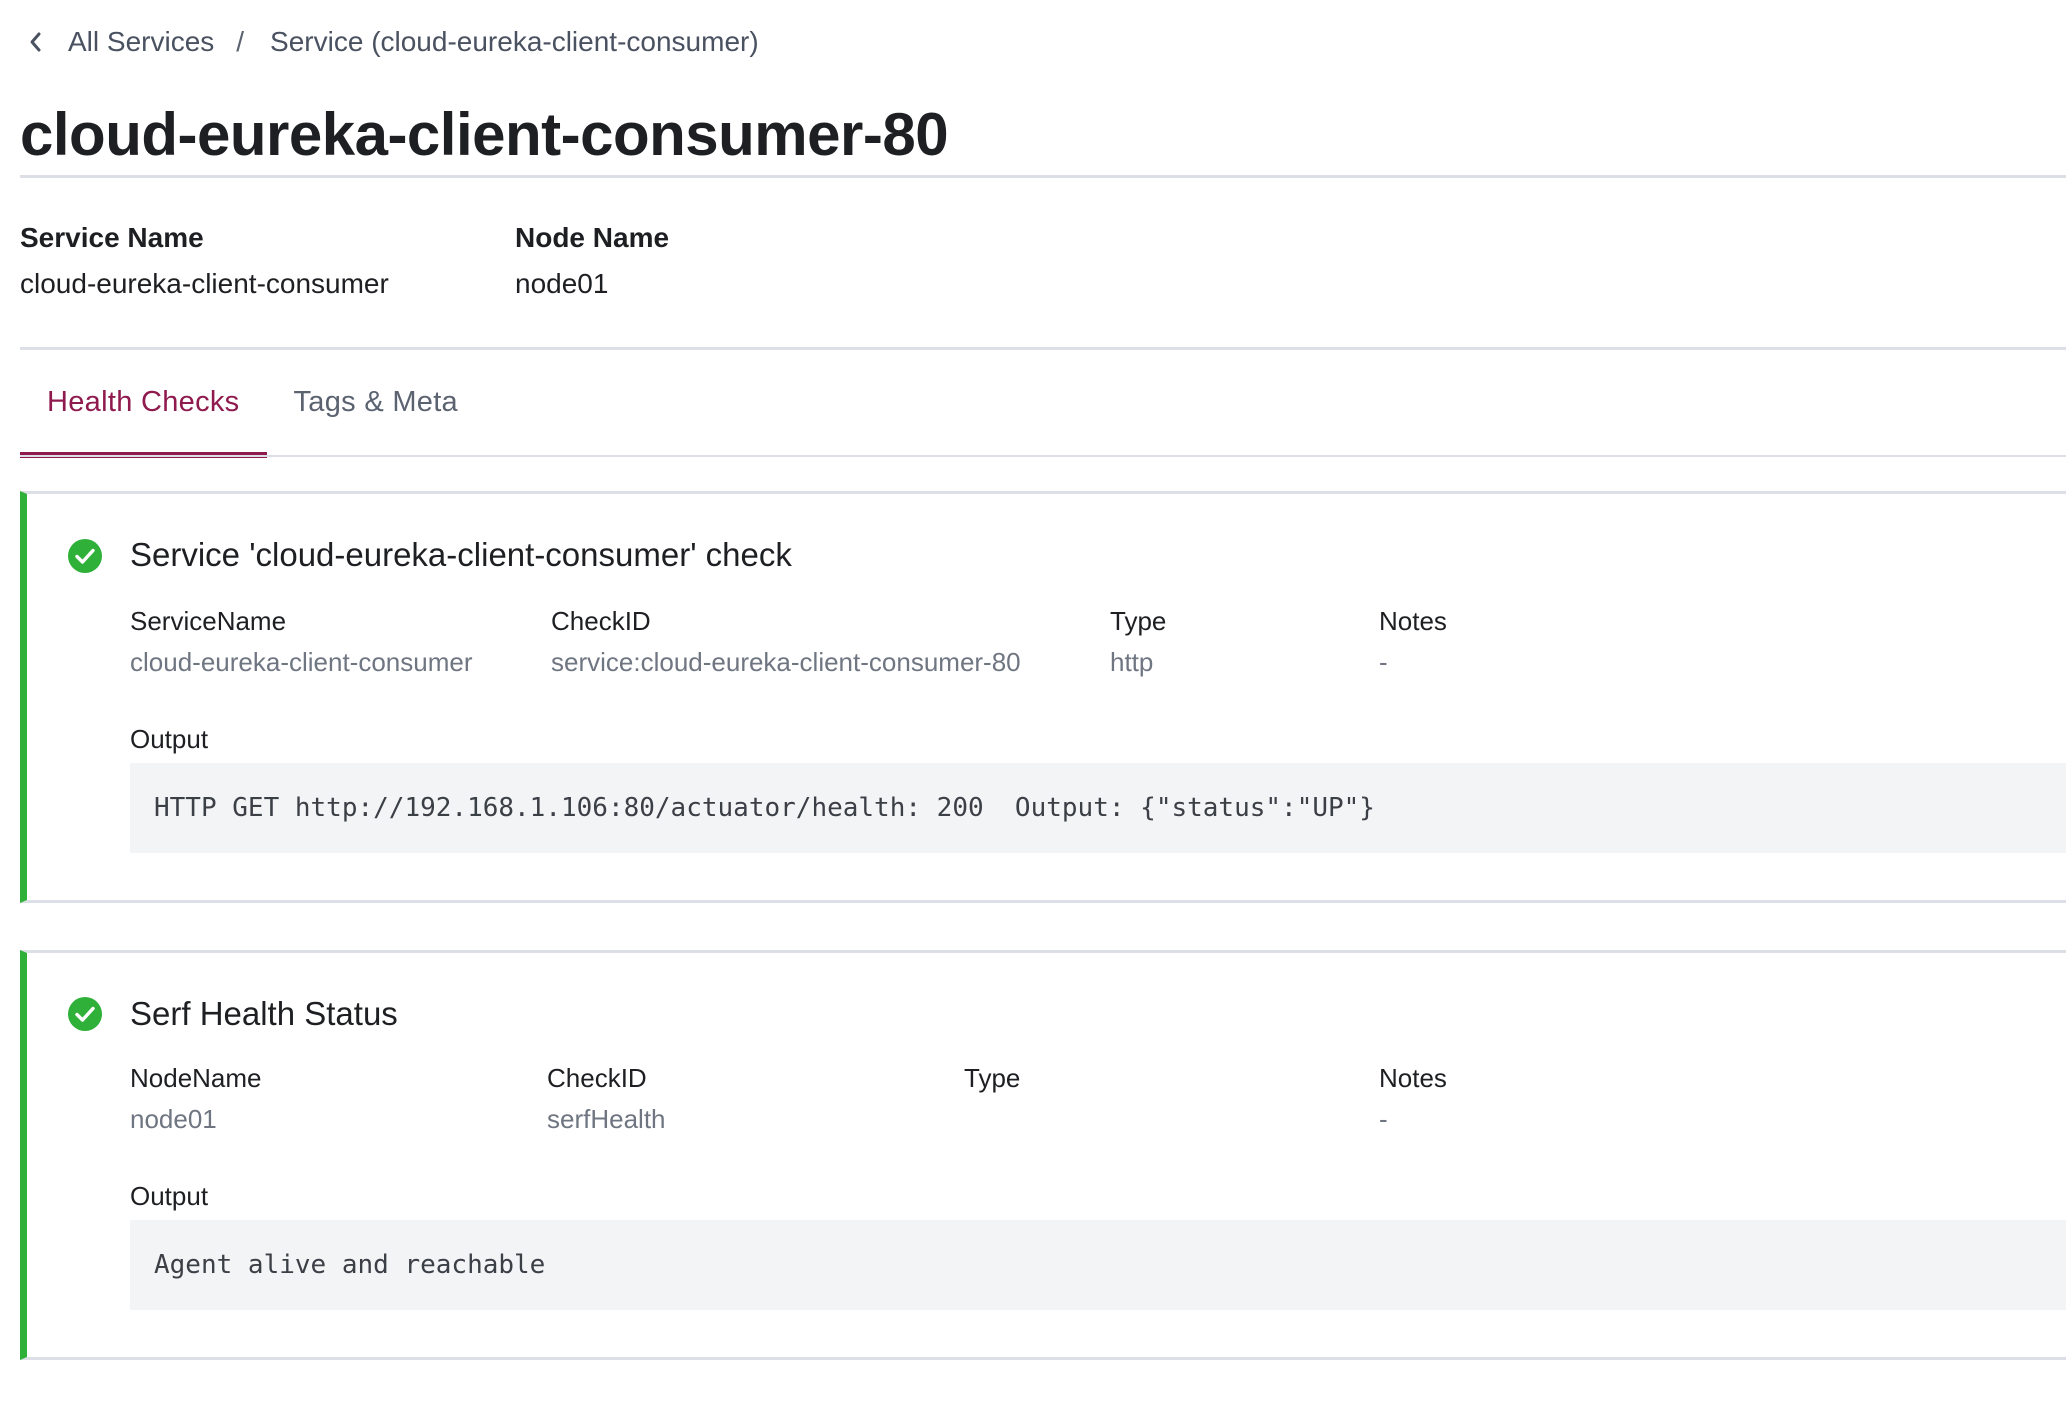 This screenshot has width=2066, height=1408. What do you see at coordinates (1132, 662) in the screenshot?
I see `field-value: http` at bounding box center [1132, 662].